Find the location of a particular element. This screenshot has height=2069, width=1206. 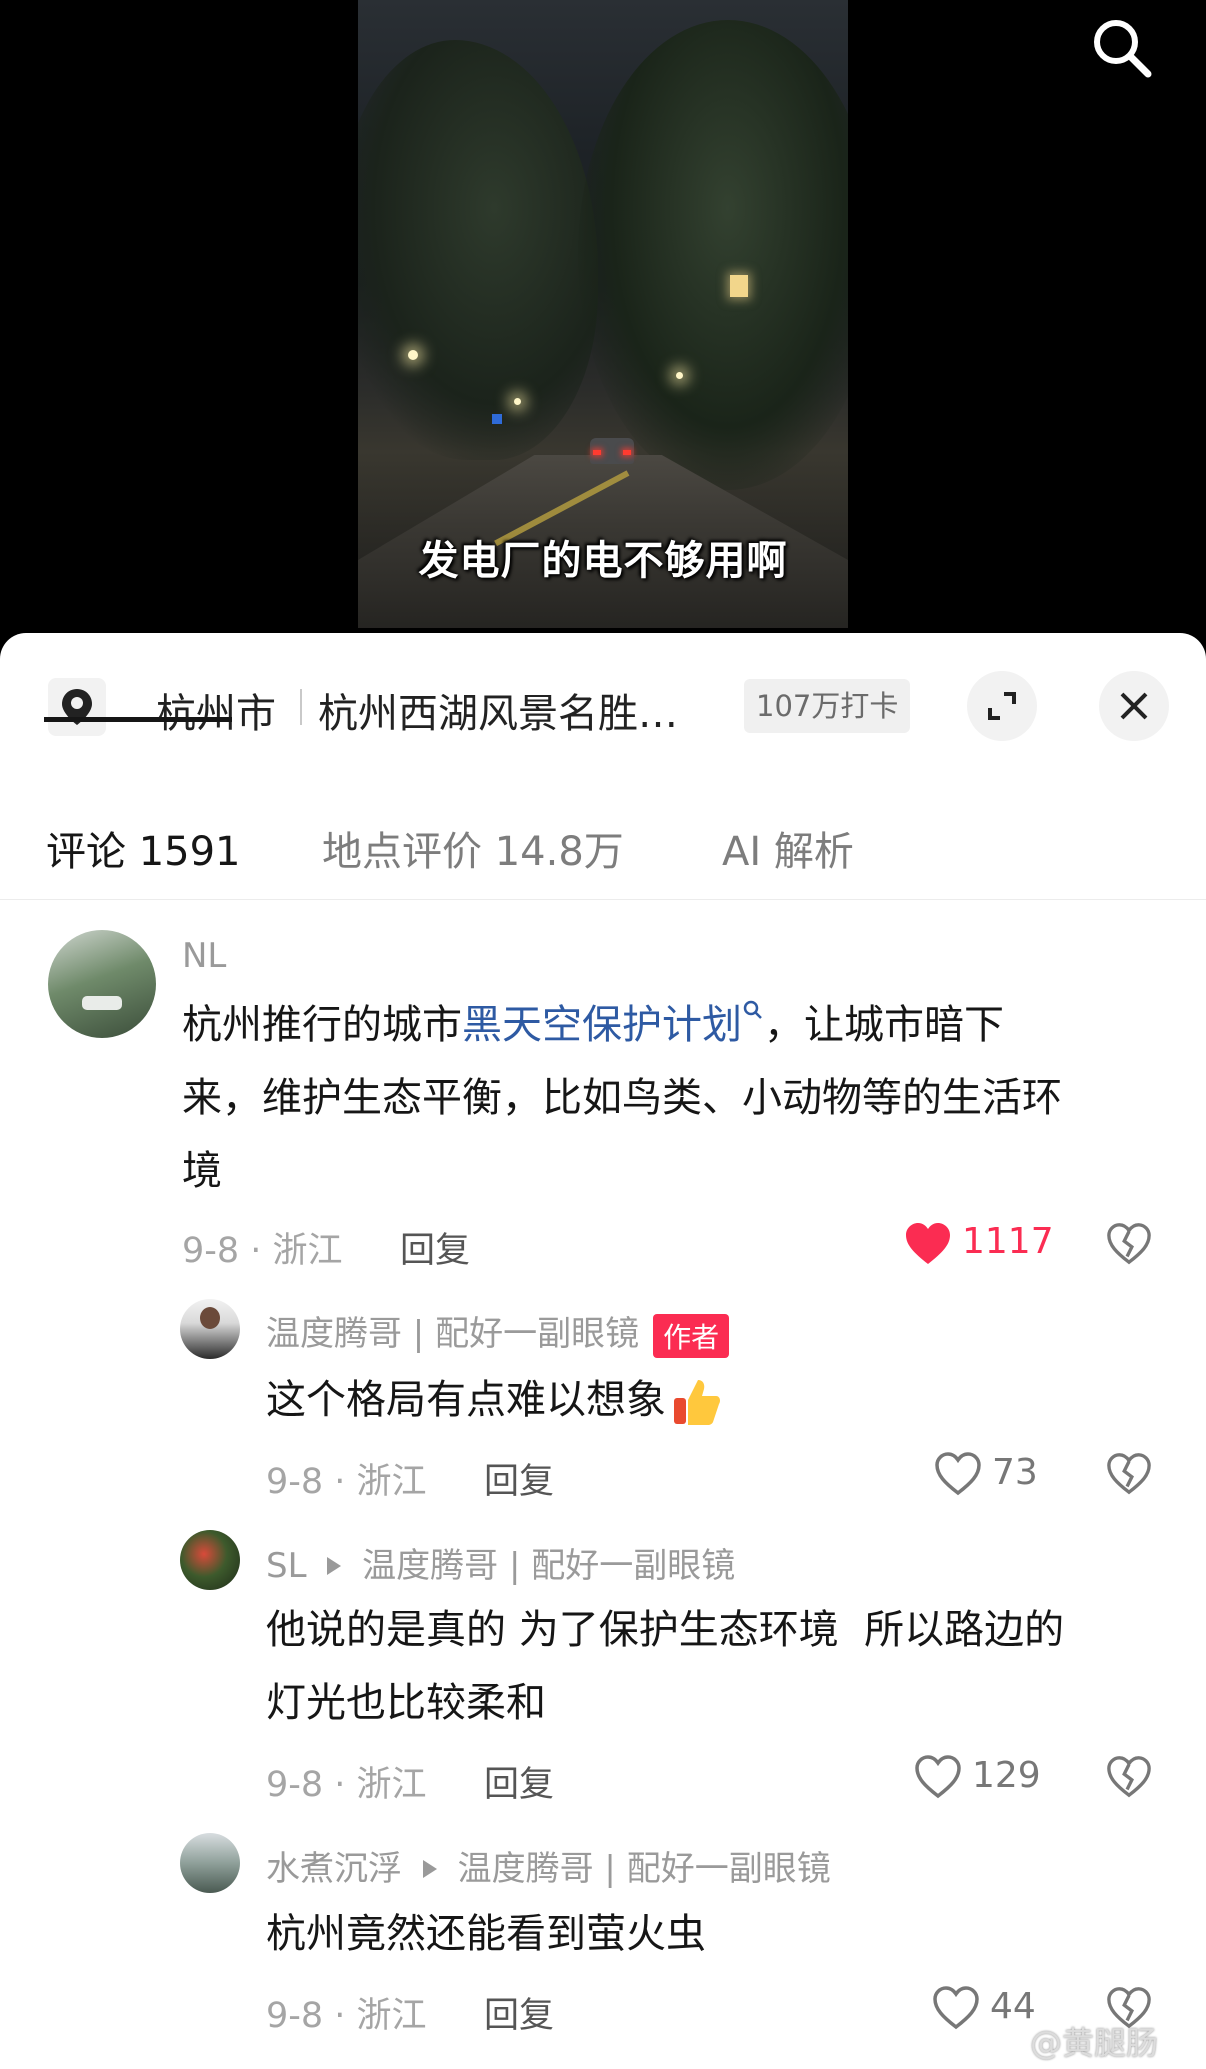

tab-comments: 评论 1591 is located at coordinates (143, 848).